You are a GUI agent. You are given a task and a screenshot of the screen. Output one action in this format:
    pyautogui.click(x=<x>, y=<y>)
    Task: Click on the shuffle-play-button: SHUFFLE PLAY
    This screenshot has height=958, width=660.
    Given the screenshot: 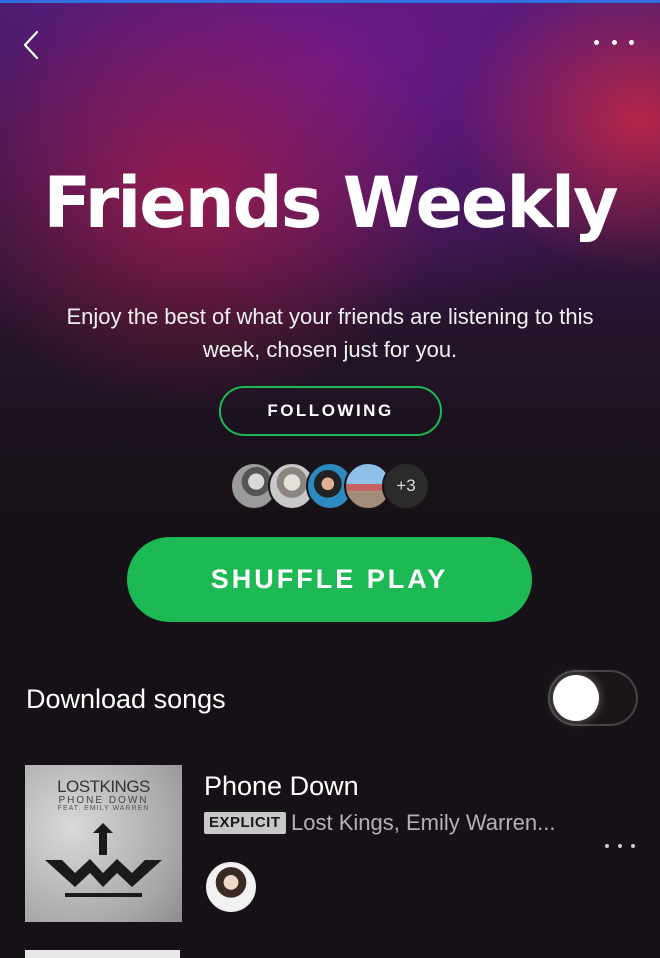 What is the action you would take?
    pyautogui.click(x=329, y=579)
    